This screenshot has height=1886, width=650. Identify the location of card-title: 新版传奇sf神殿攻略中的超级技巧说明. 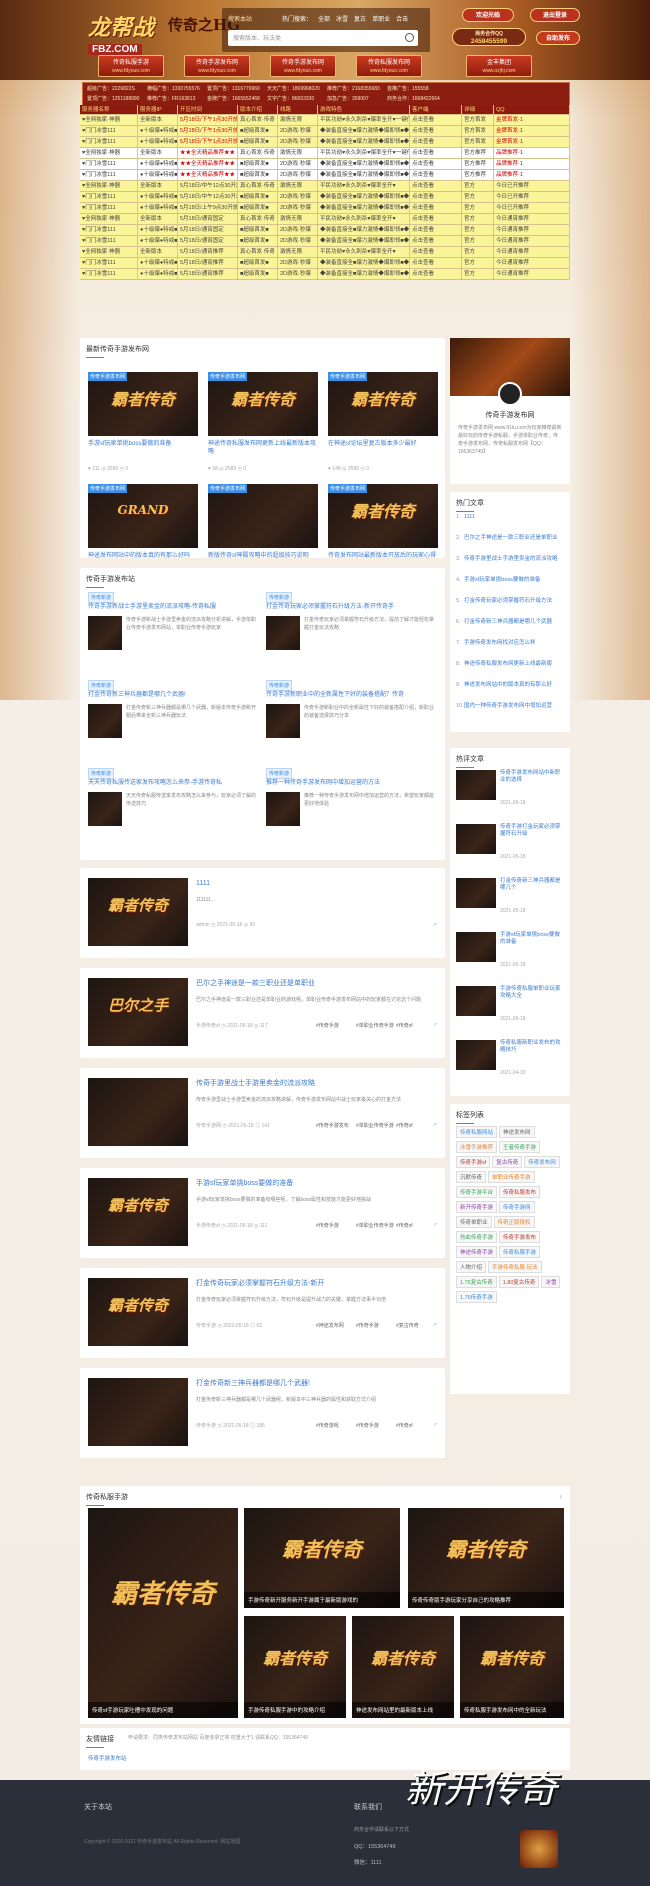
(263, 556).